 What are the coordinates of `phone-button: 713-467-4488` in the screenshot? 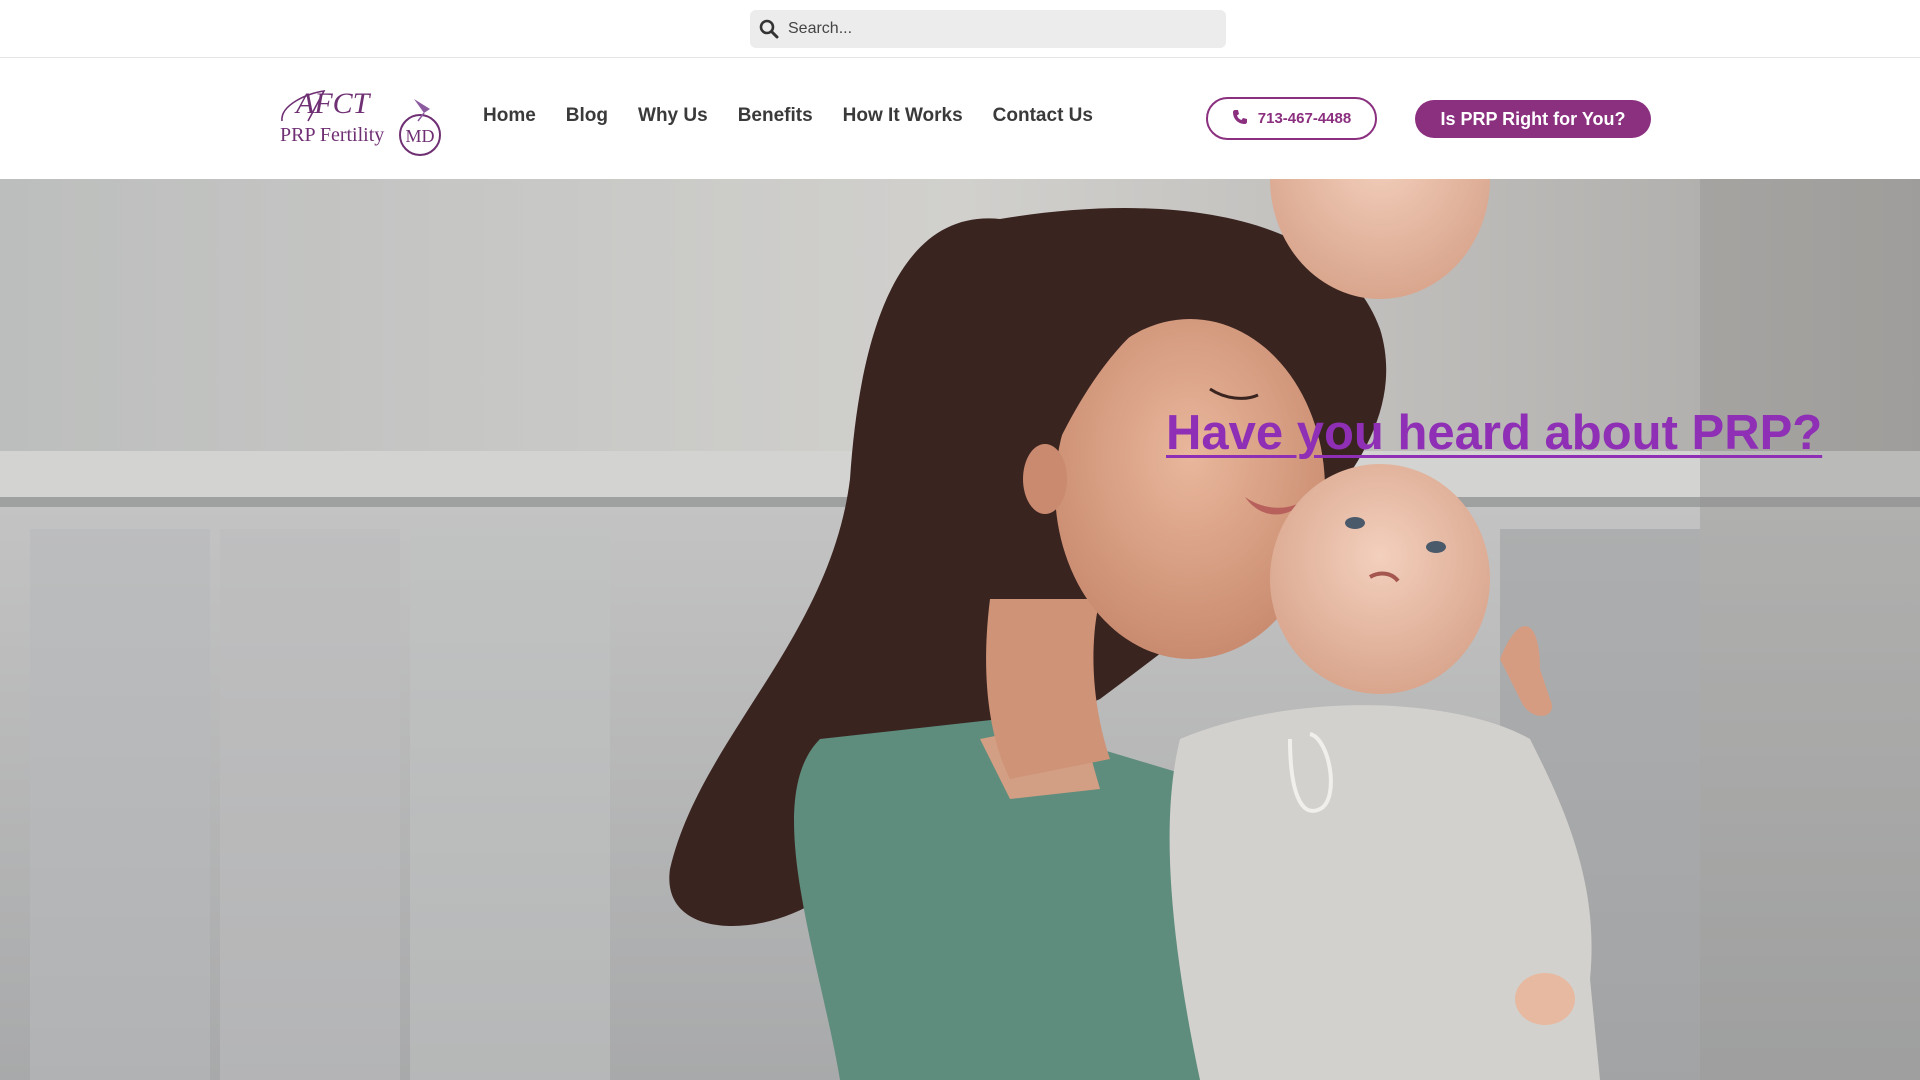 It's located at (1291, 118).